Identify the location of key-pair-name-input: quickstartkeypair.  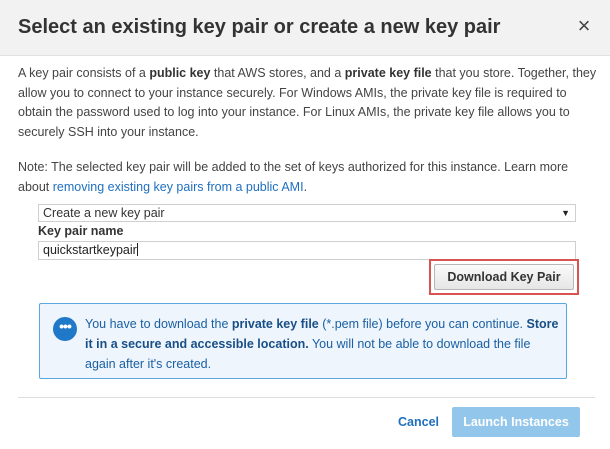
(307, 250).